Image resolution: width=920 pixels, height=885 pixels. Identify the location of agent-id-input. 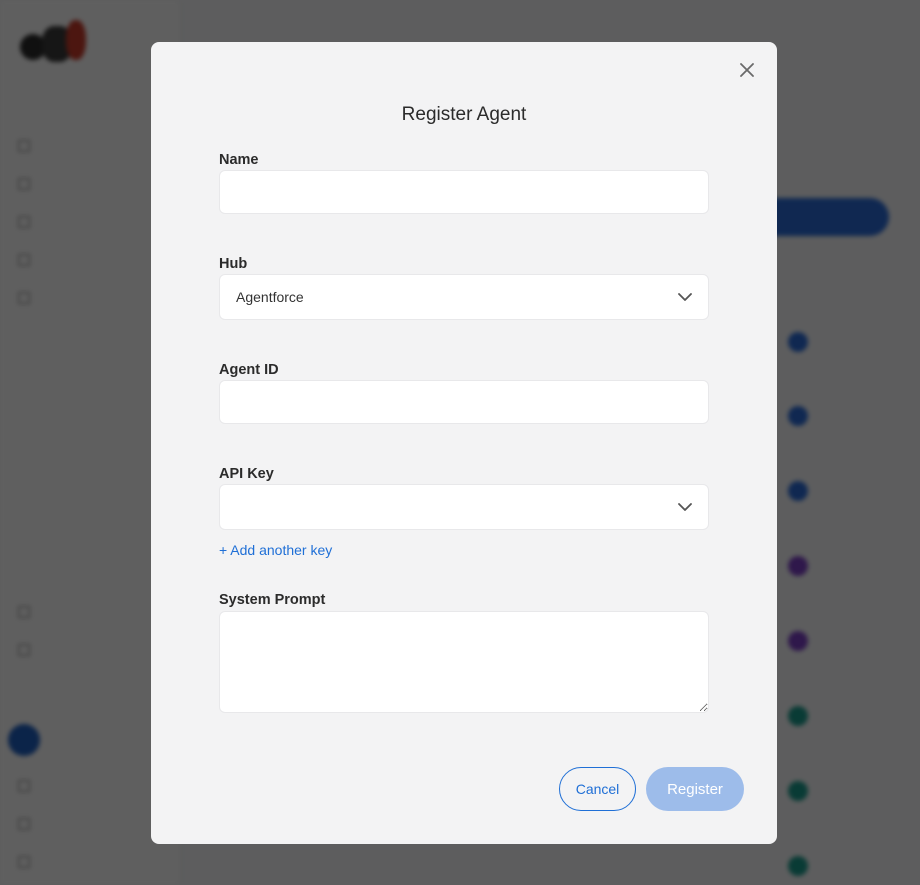
(464, 402).